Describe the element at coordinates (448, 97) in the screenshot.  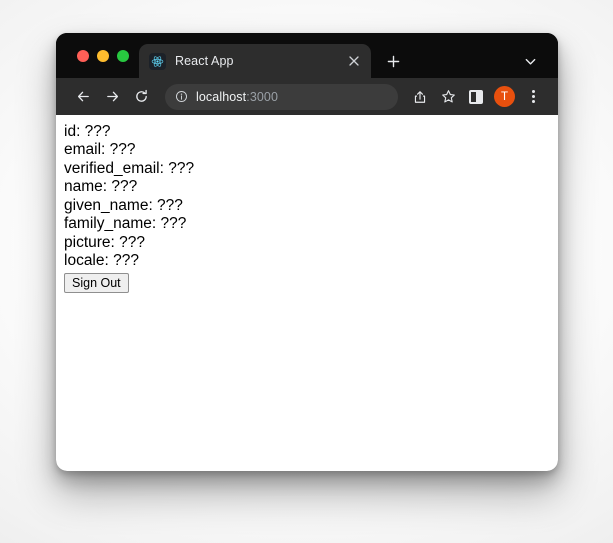
I see `star-icon` at that location.